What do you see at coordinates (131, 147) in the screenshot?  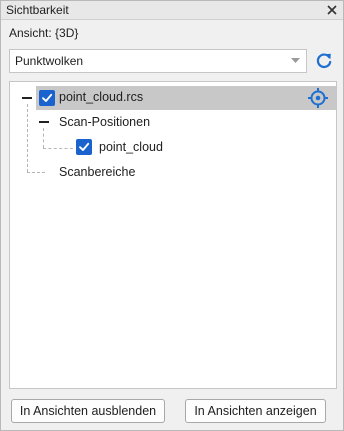 I see `tree-item-label: point_cloud` at bounding box center [131, 147].